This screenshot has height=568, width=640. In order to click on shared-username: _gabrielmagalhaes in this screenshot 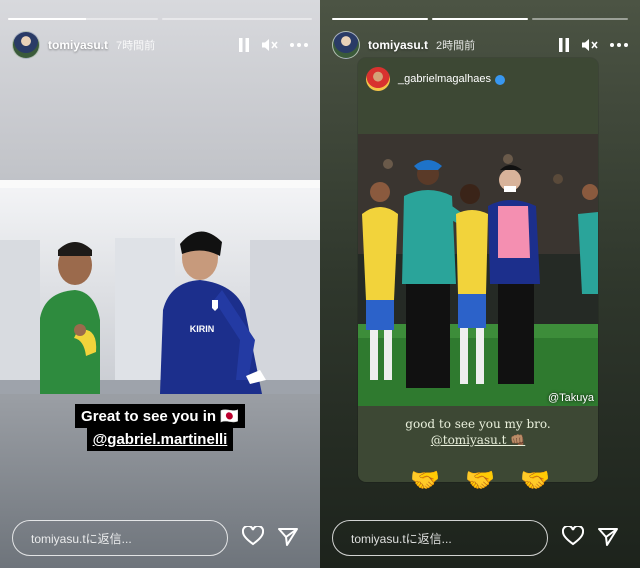, I will do `click(444, 79)`.